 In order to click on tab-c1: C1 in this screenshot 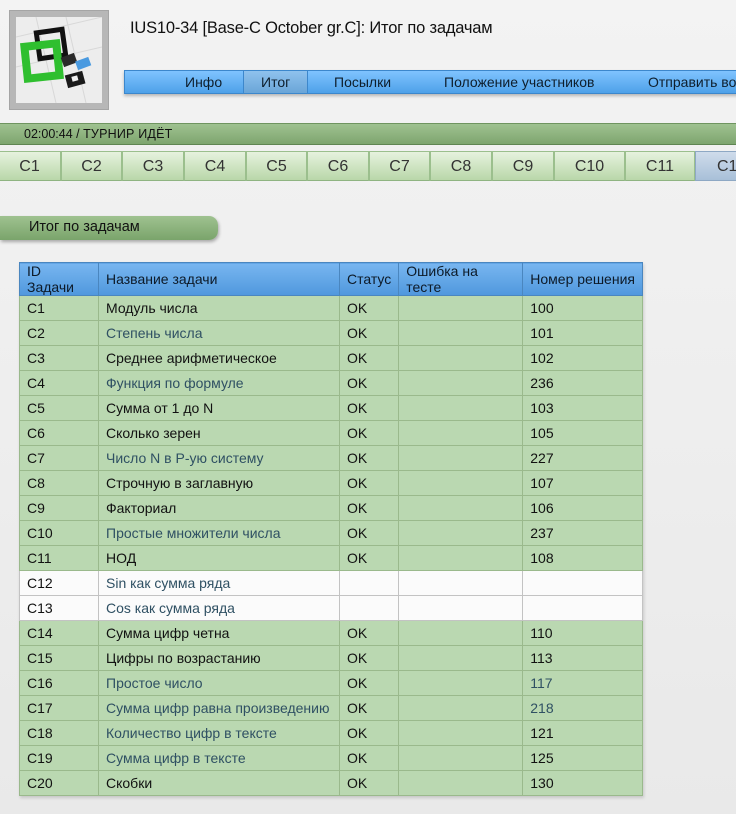, I will do `click(30, 166)`.